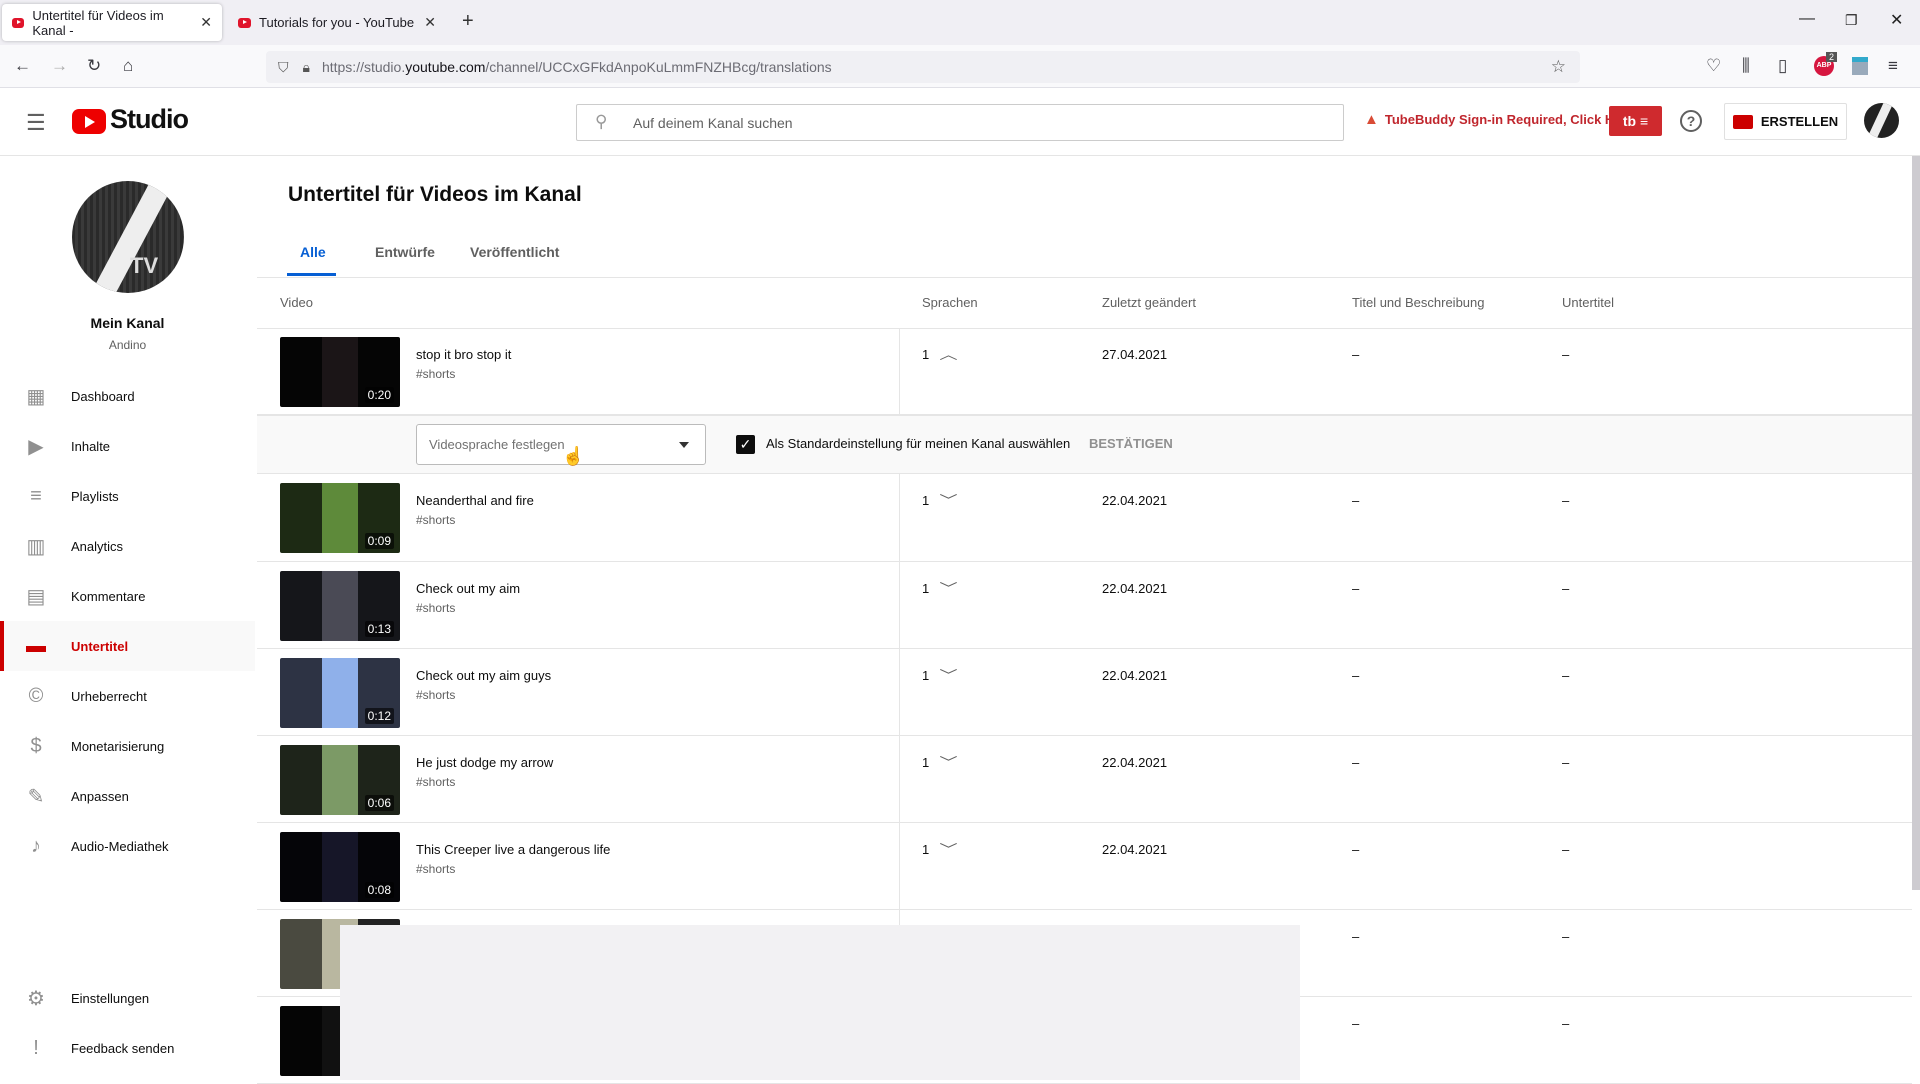 The width and height of the screenshot is (1920, 1084). I want to click on sidebar-icon: ▯, so click(1782, 66).